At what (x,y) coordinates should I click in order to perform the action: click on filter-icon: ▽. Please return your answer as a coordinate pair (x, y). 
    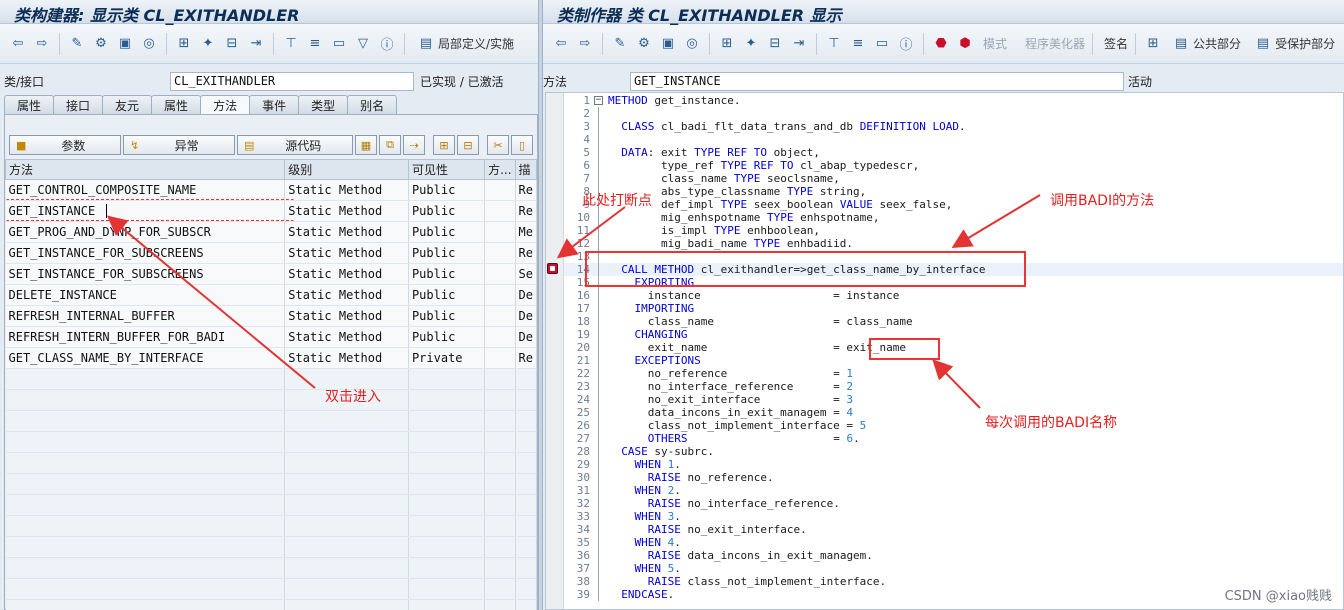
    Looking at the image, I should click on (363, 44).